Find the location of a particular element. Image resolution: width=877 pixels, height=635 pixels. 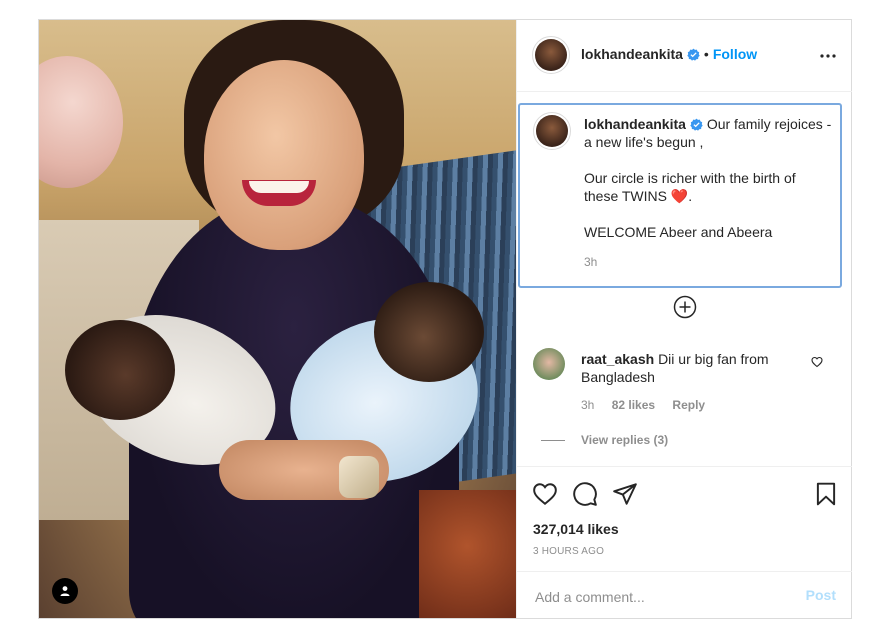

comment-likes: 82 likes is located at coordinates (633, 405).